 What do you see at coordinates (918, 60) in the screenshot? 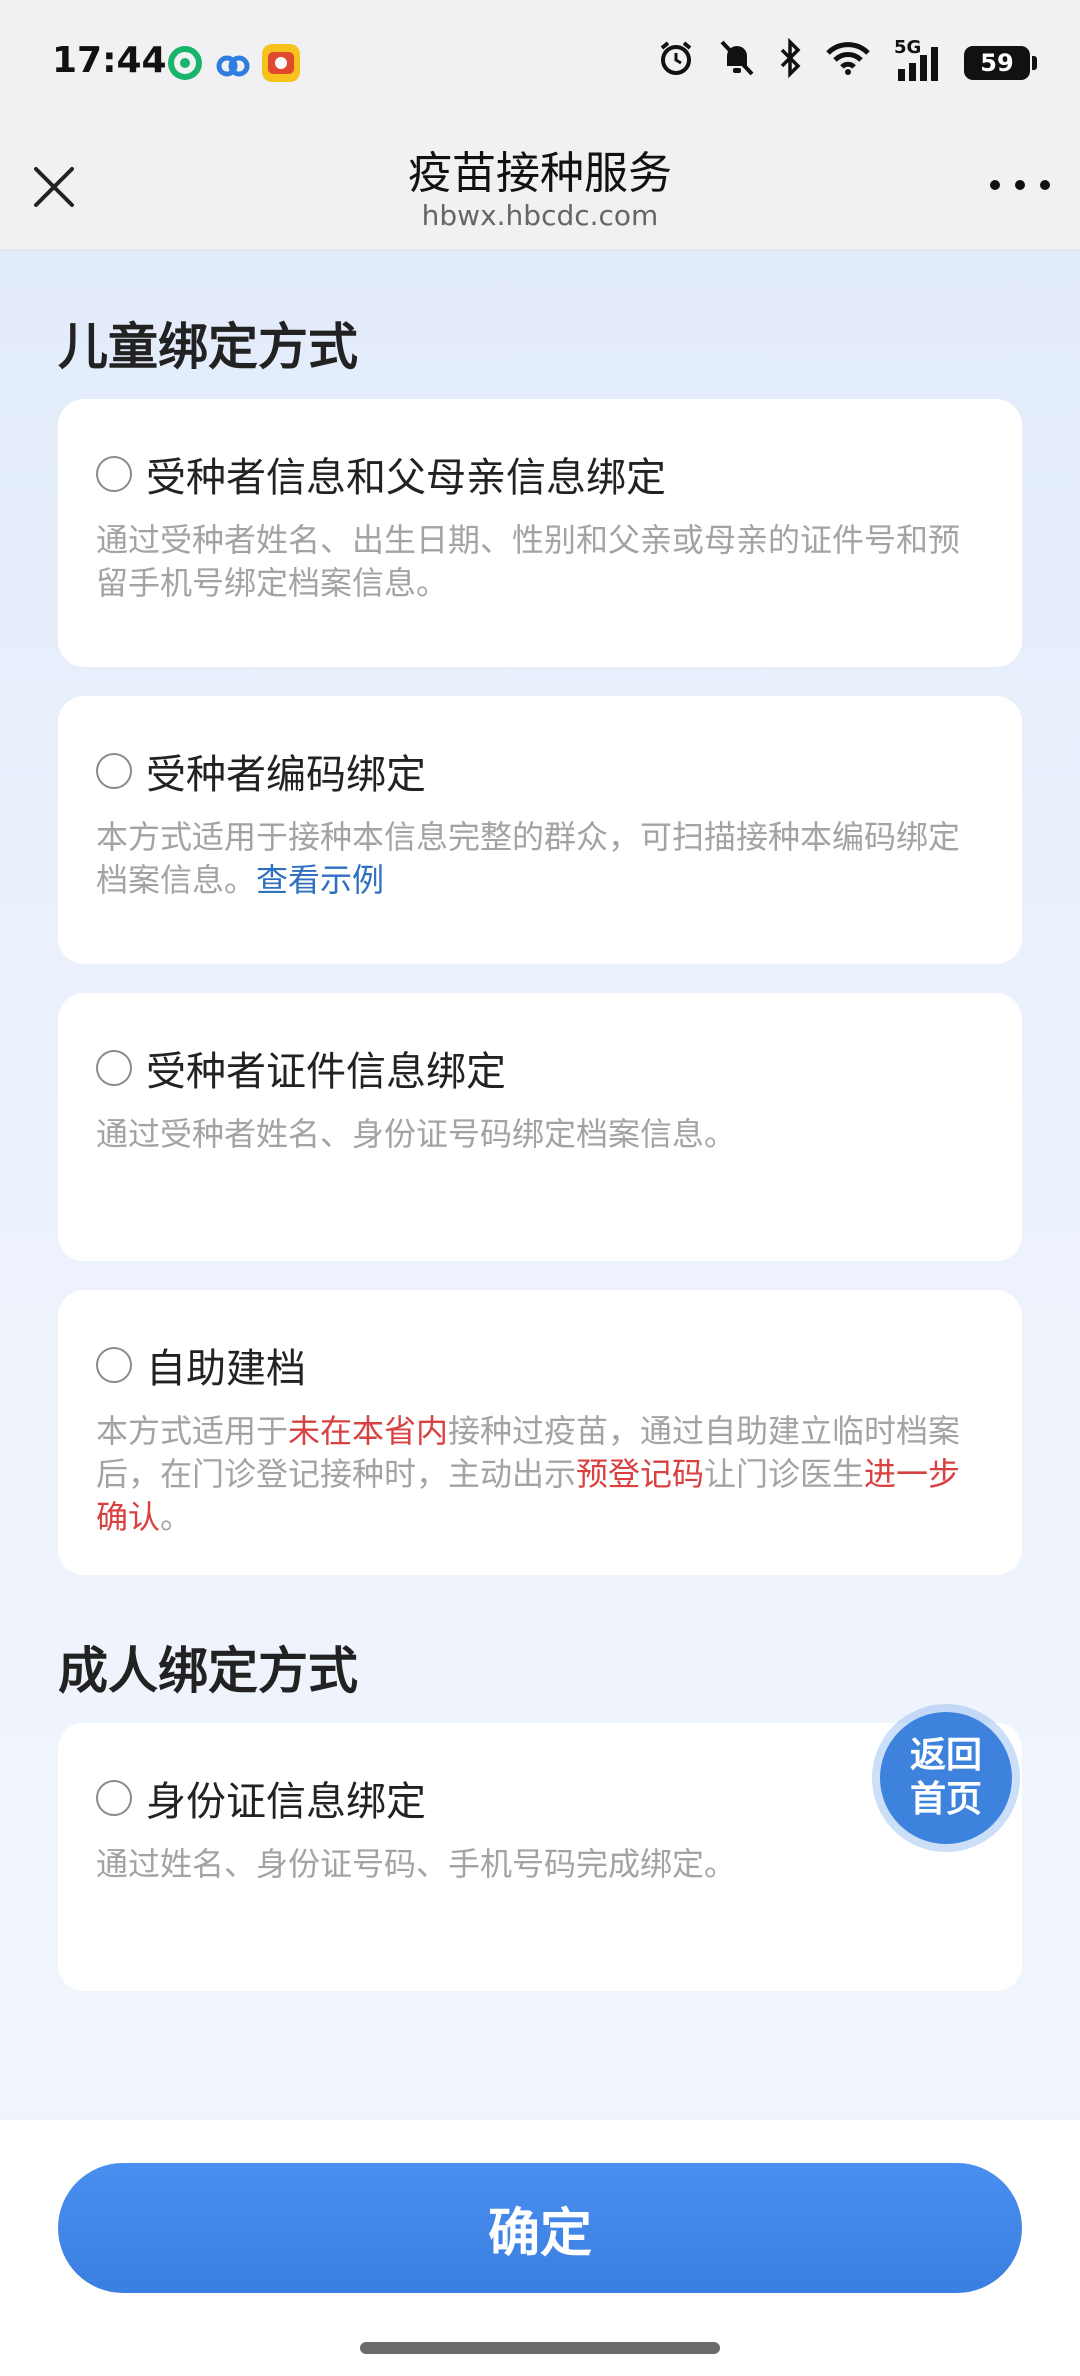
I see `signal-icon: 5G` at bounding box center [918, 60].